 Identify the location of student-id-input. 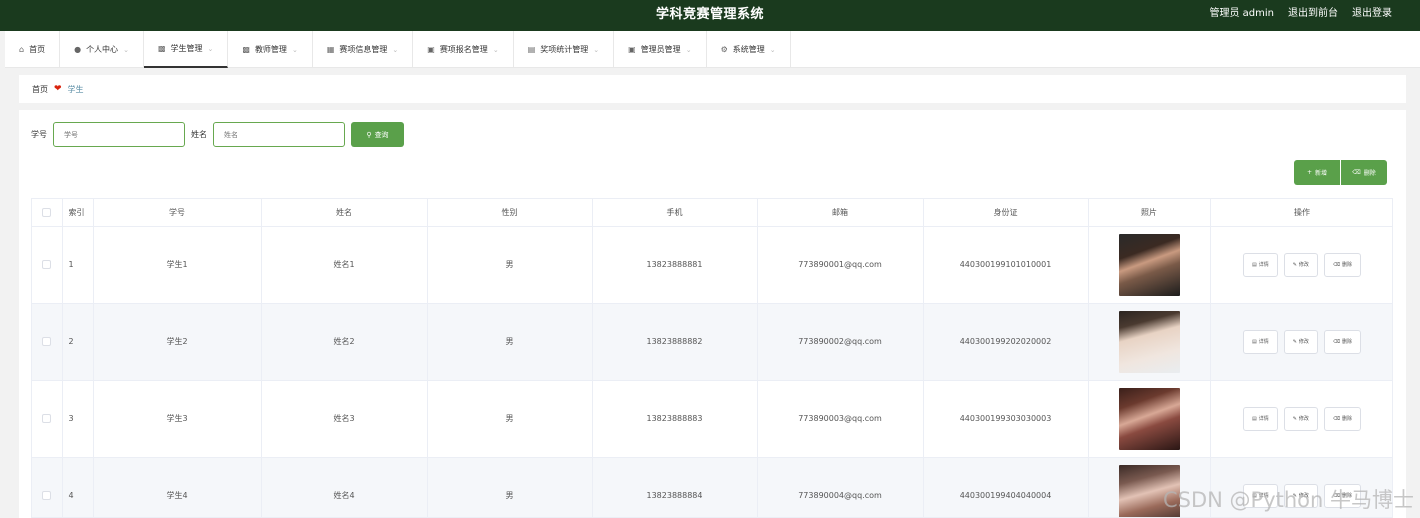
(119, 134).